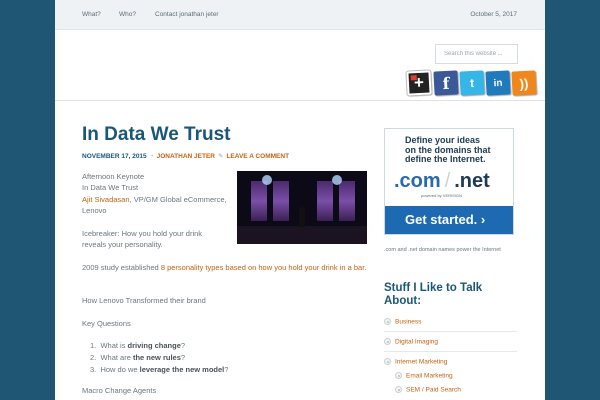 The image size is (600, 400). What do you see at coordinates (441, 195) in the screenshot?
I see `ad-powered-by: powered by VERISIGN` at bounding box center [441, 195].